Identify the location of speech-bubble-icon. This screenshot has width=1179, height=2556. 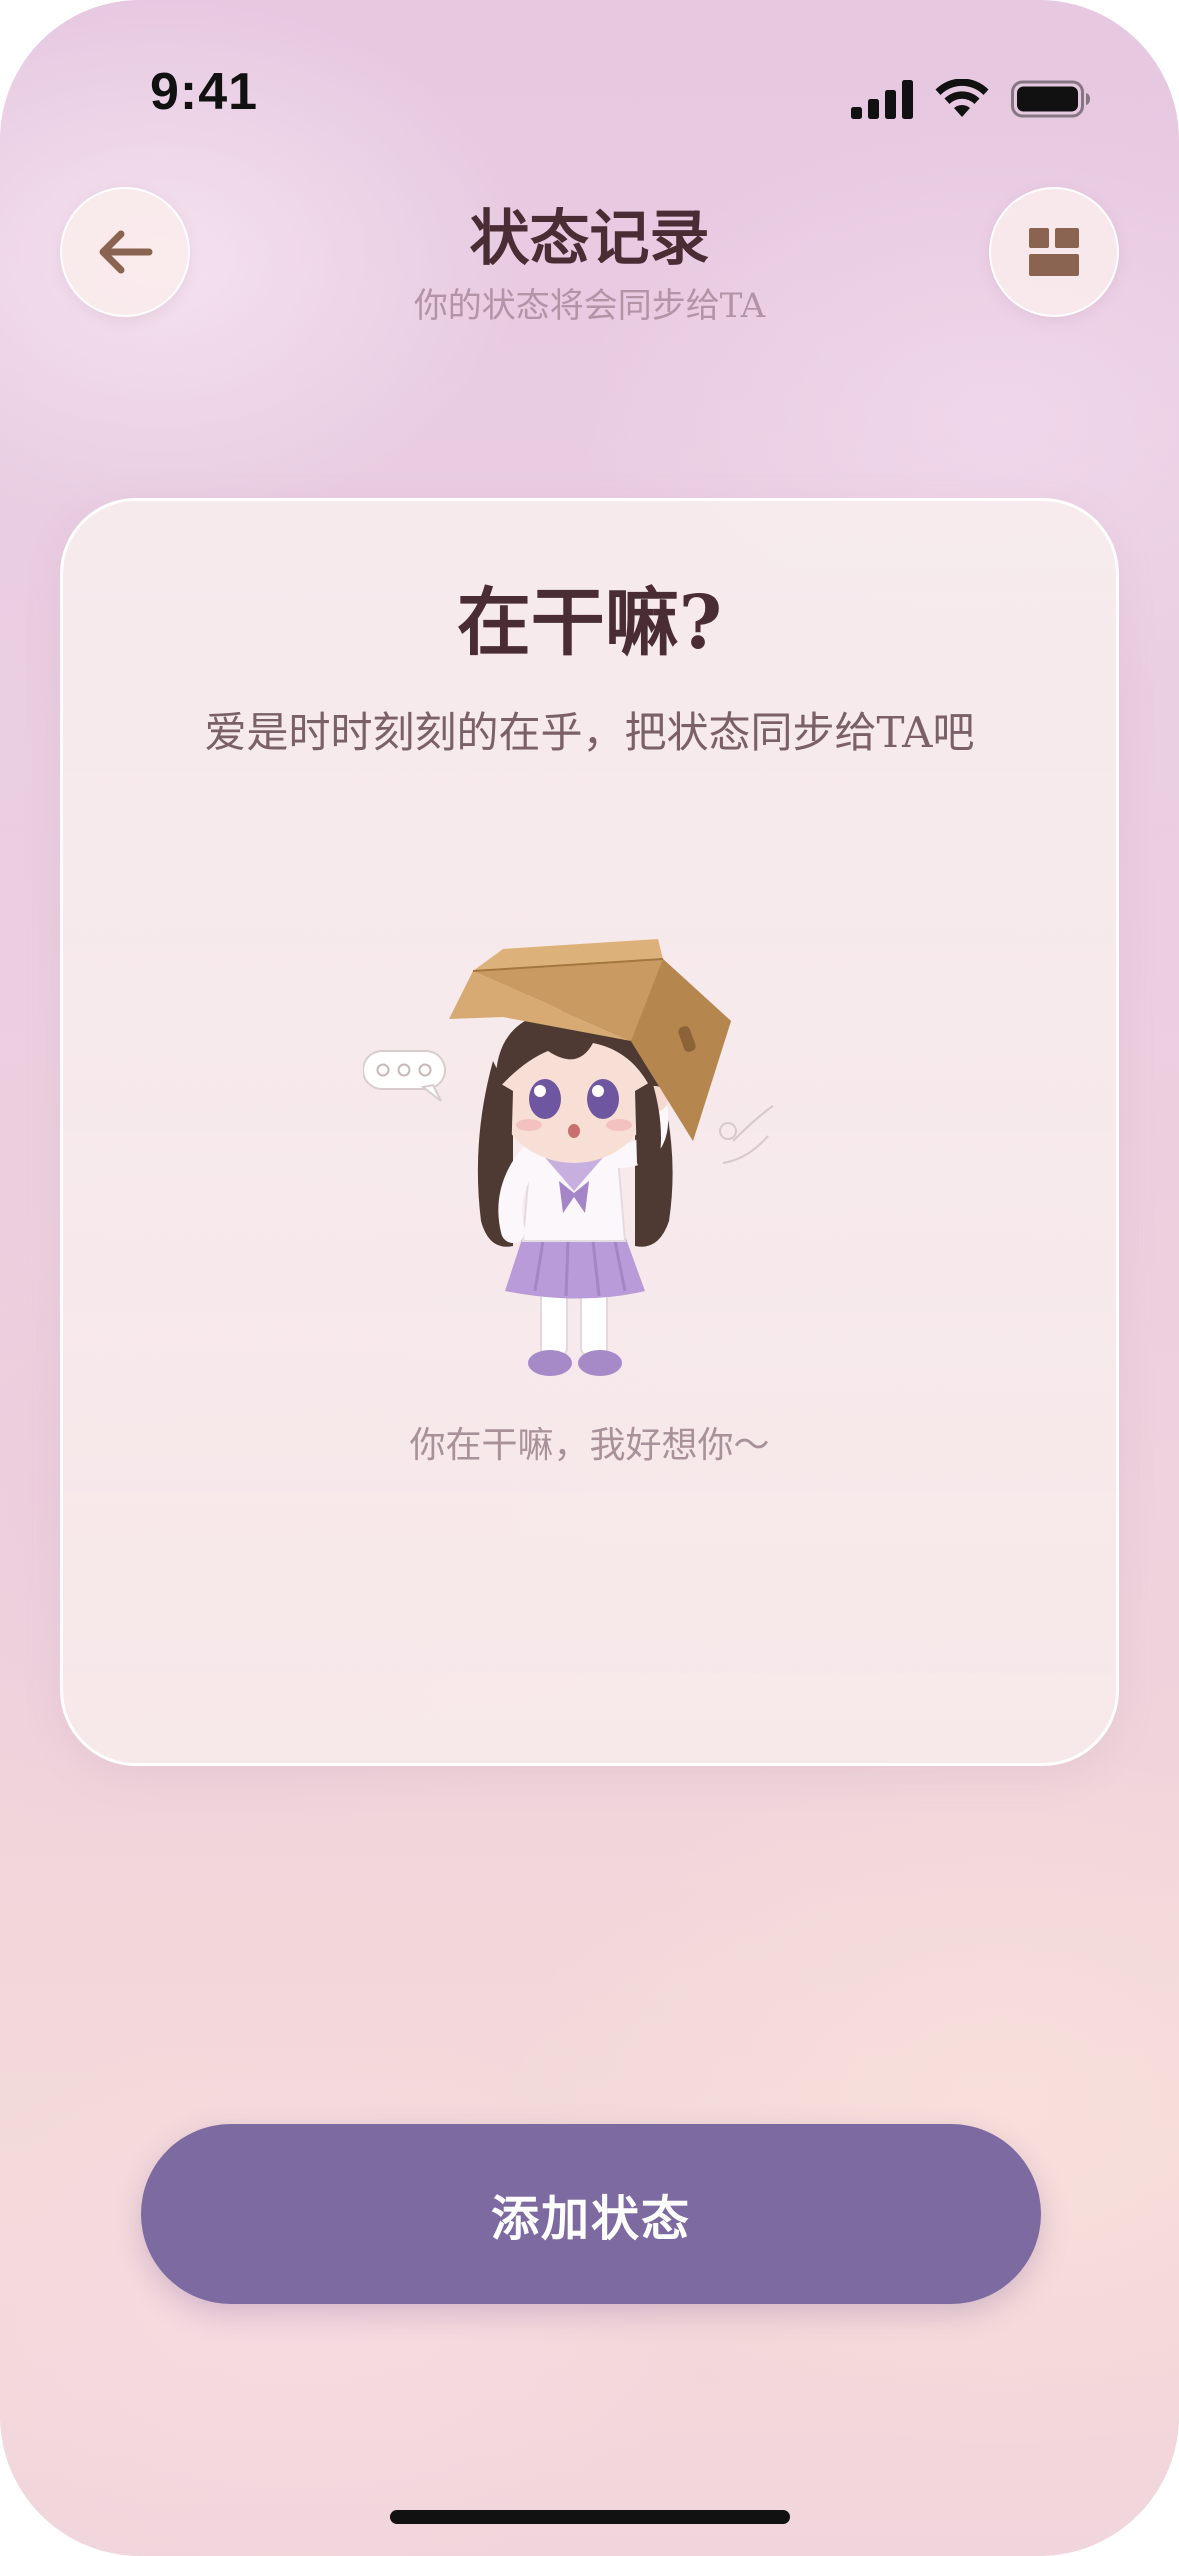
(404, 1076).